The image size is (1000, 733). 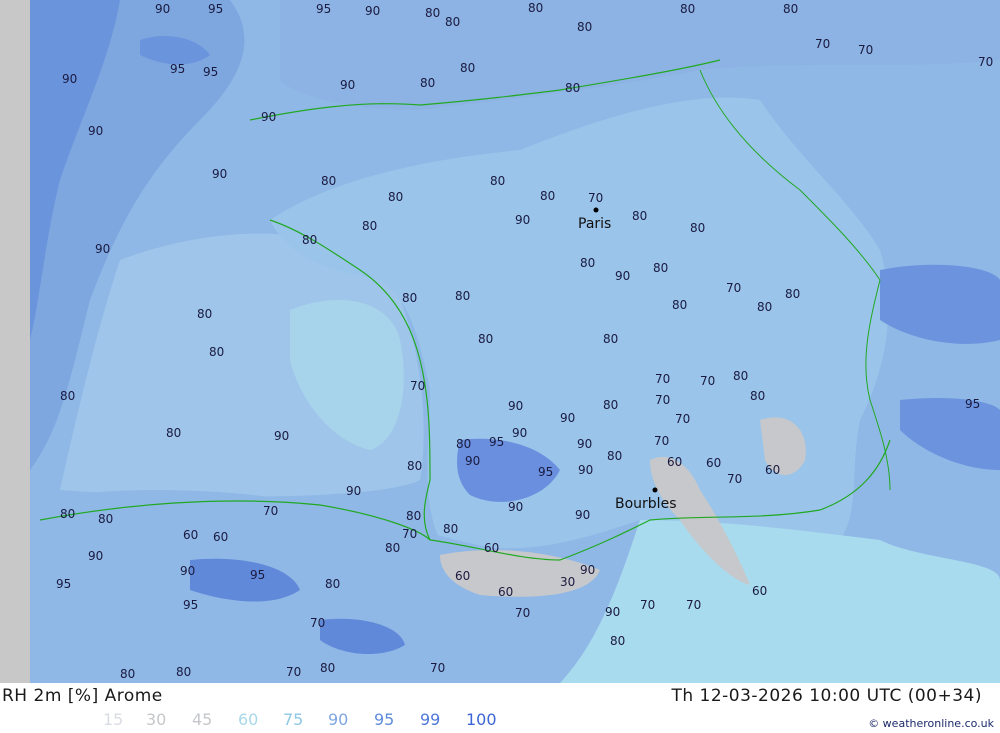 What do you see at coordinates (82, 696) in the screenshot?
I see `map-title: RH 2m [%] Arome` at bounding box center [82, 696].